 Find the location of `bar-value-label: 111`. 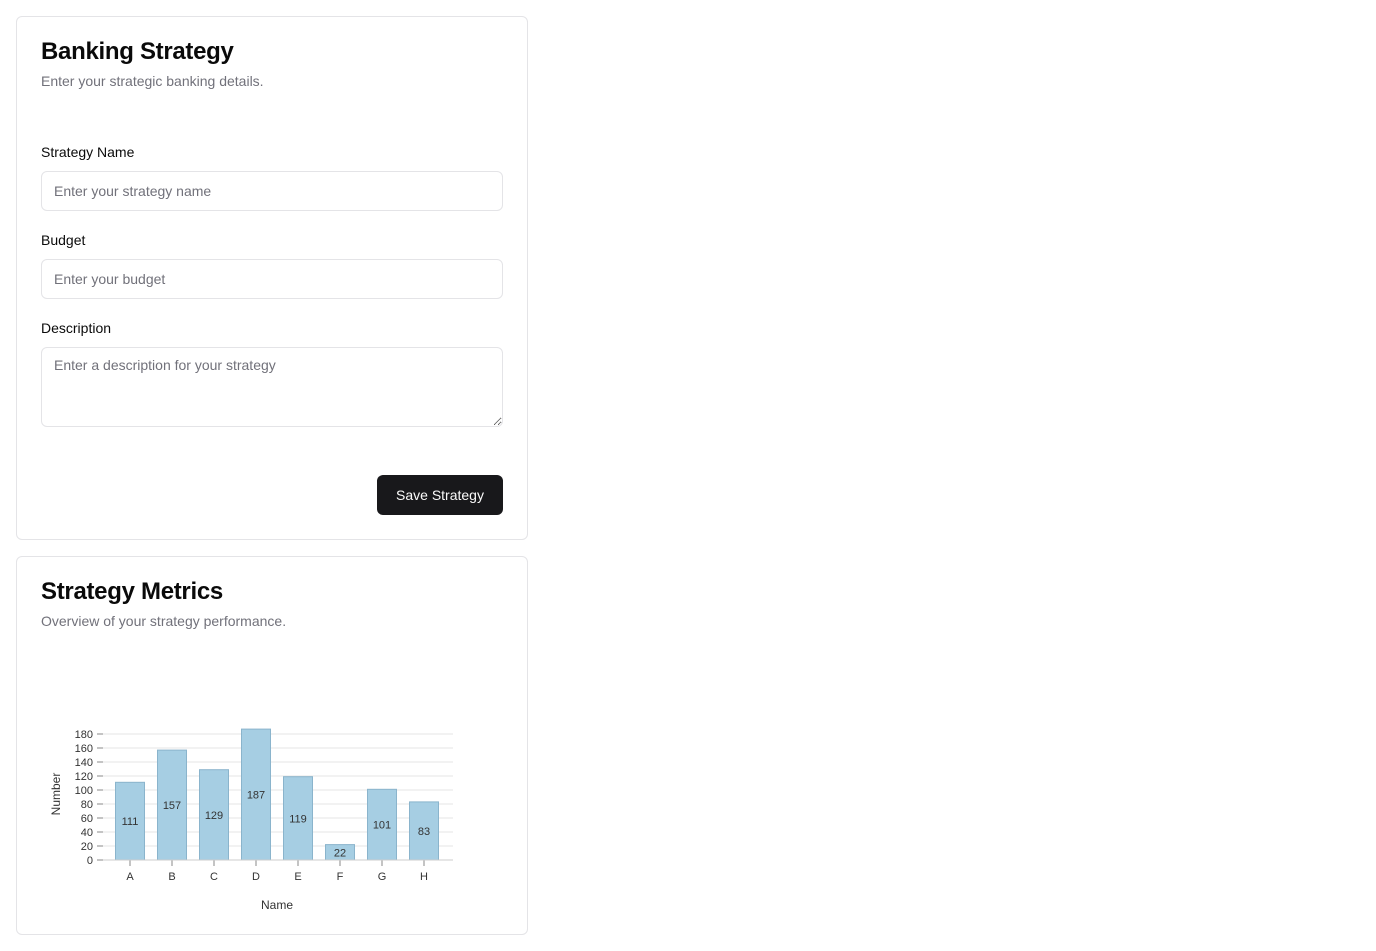

bar-value-label: 111 is located at coordinates (130, 822).